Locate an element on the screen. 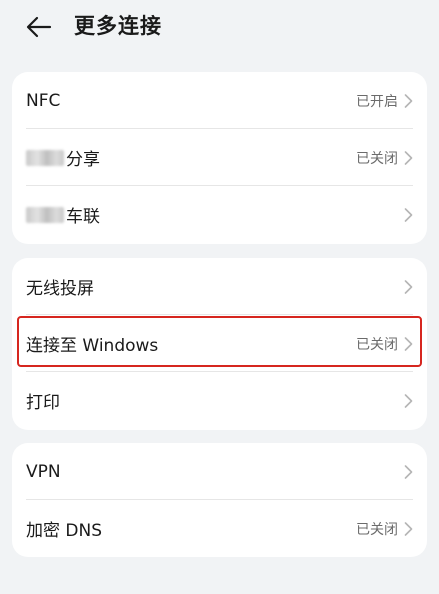  vpn-label: VPN is located at coordinates (43, 471).